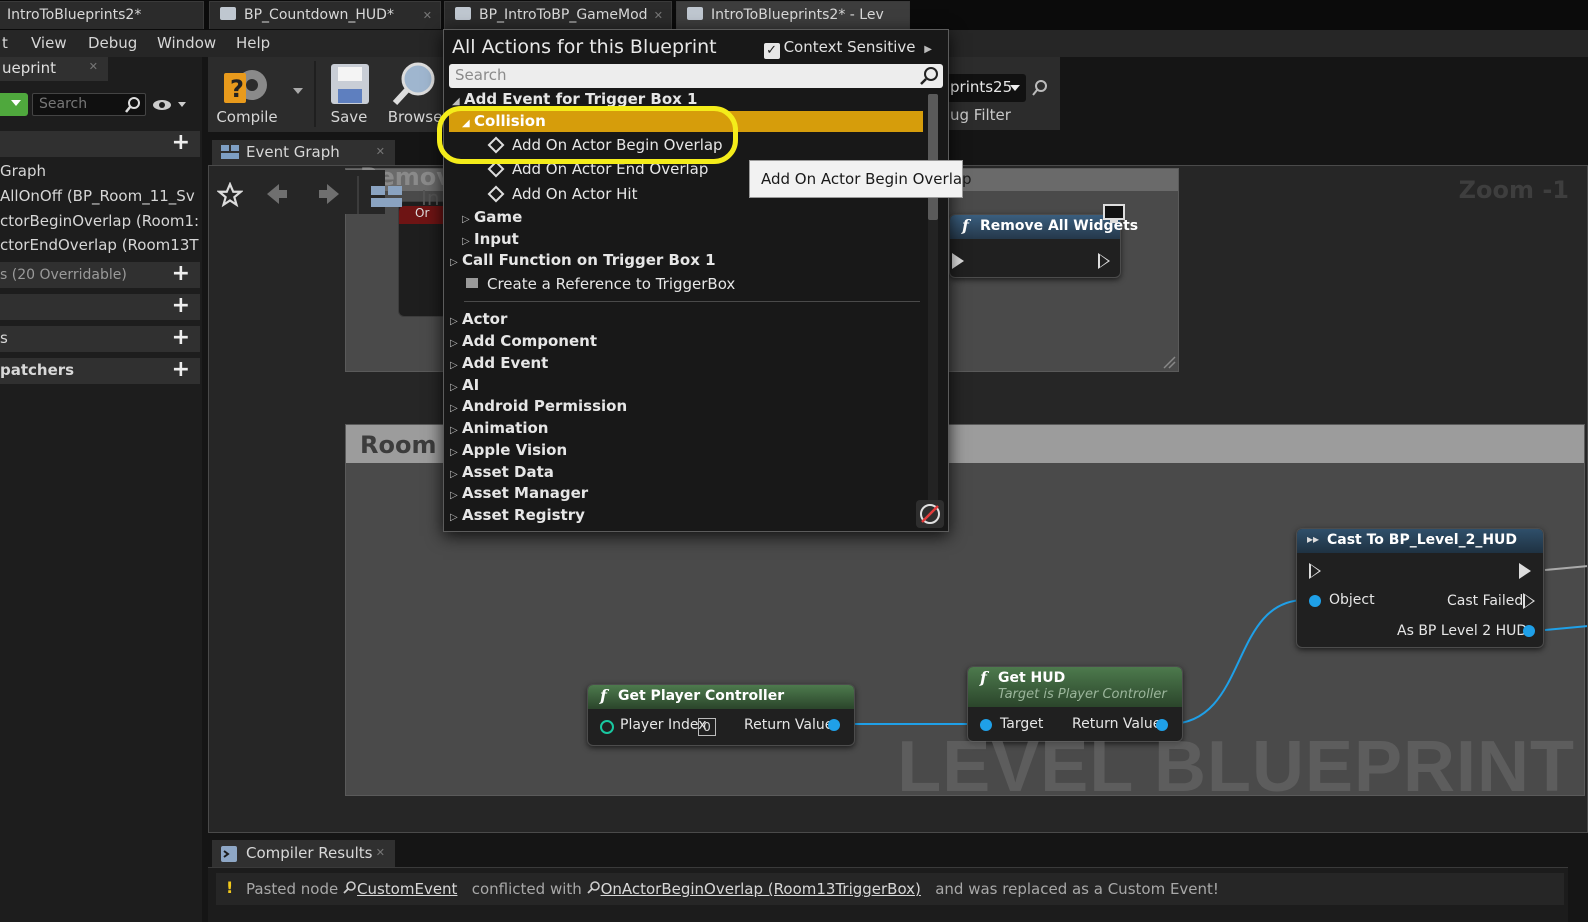  Describe the element at coordinates (170, 105) in the screenshot. I see `visibility-eye-icon` at that location.